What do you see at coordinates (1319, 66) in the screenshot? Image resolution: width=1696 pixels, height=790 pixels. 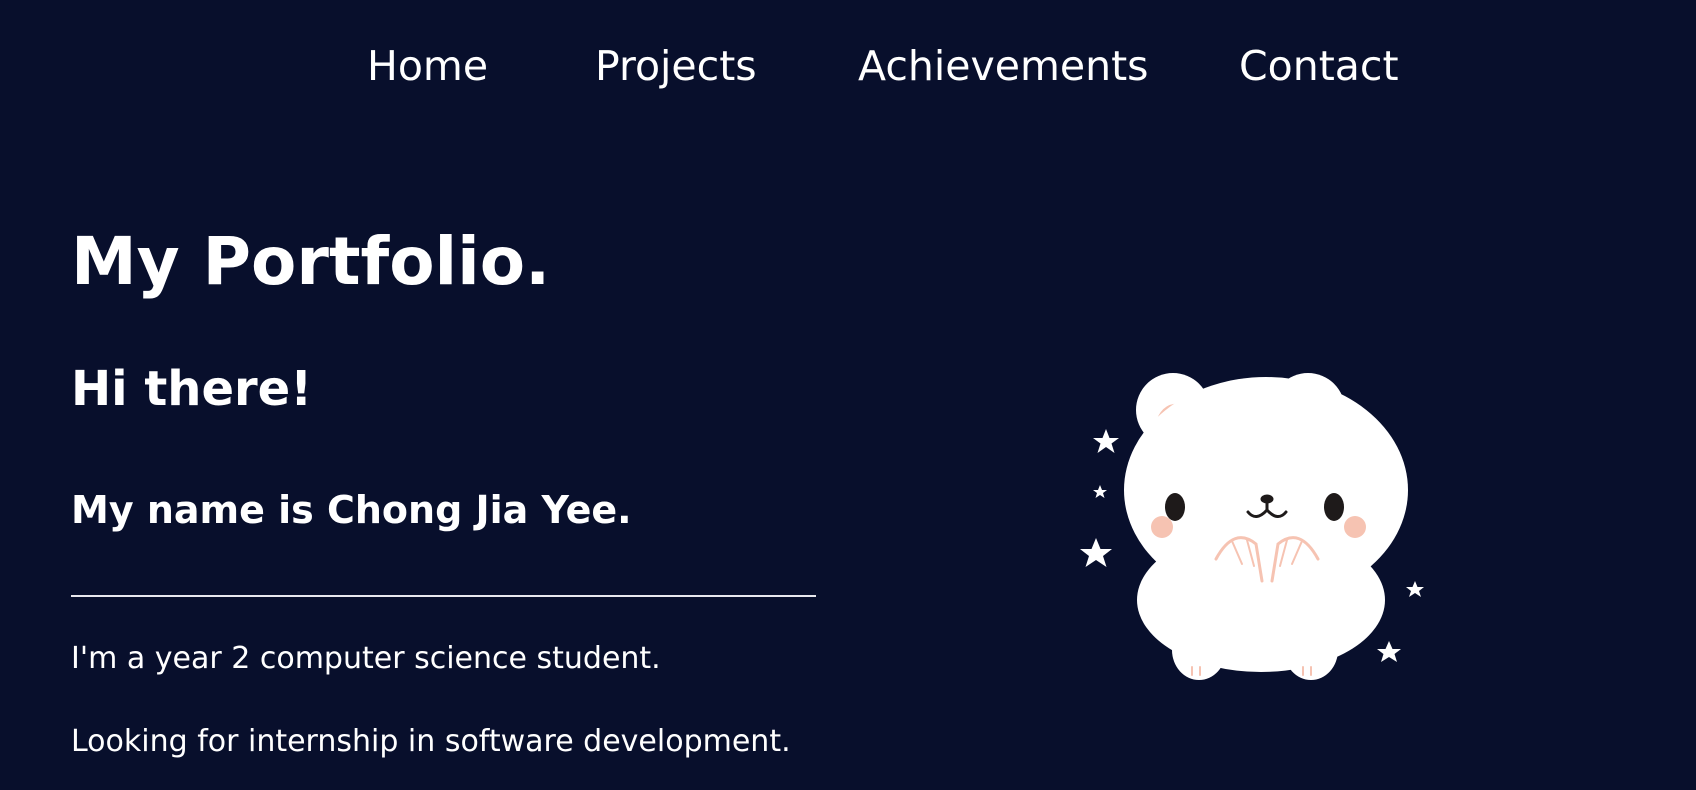 I see `nav-link-contact: Contact` at bounding box center [1319, 66].